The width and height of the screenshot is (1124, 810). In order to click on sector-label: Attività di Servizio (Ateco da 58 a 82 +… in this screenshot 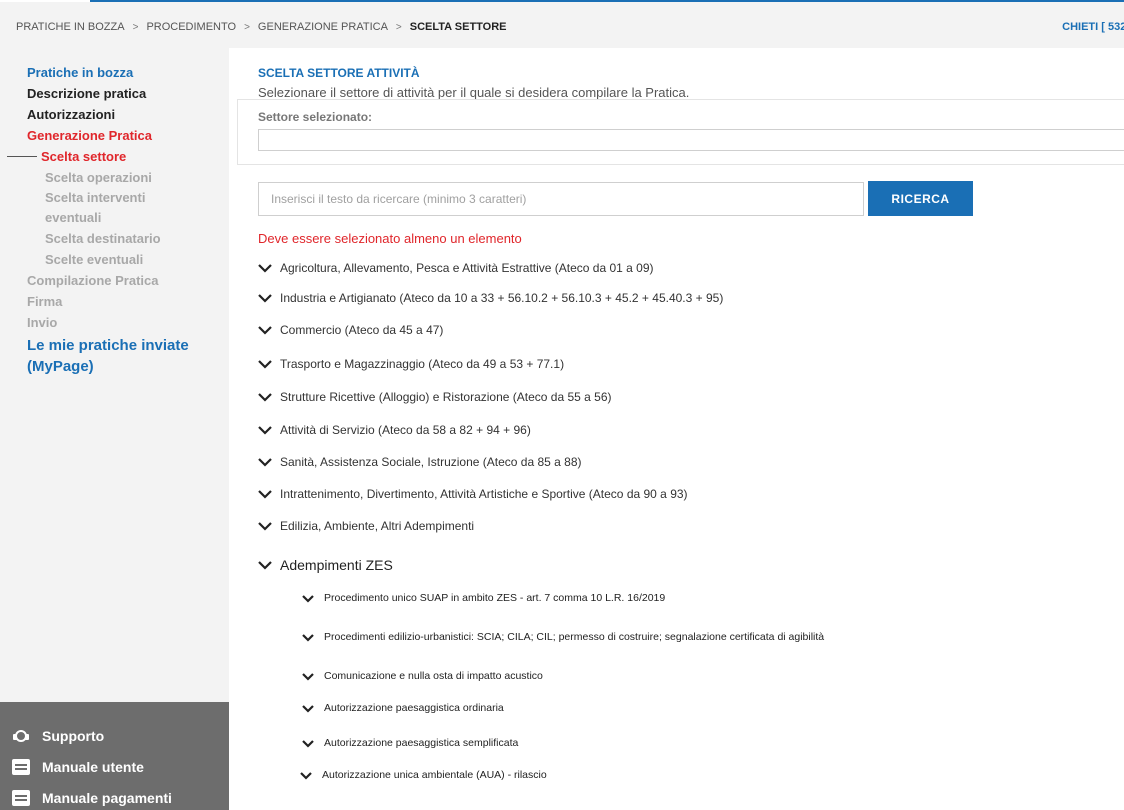, I will do `click(405, 430)`.